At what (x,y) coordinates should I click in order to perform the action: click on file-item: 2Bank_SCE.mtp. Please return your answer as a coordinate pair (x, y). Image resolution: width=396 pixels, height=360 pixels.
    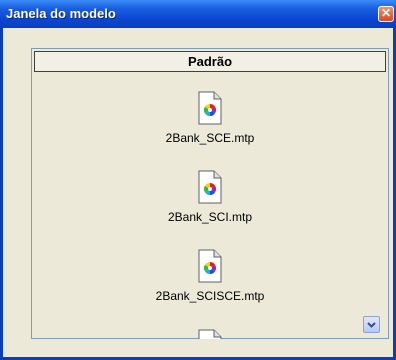
    Looking at the image, I should click on (210, 118).